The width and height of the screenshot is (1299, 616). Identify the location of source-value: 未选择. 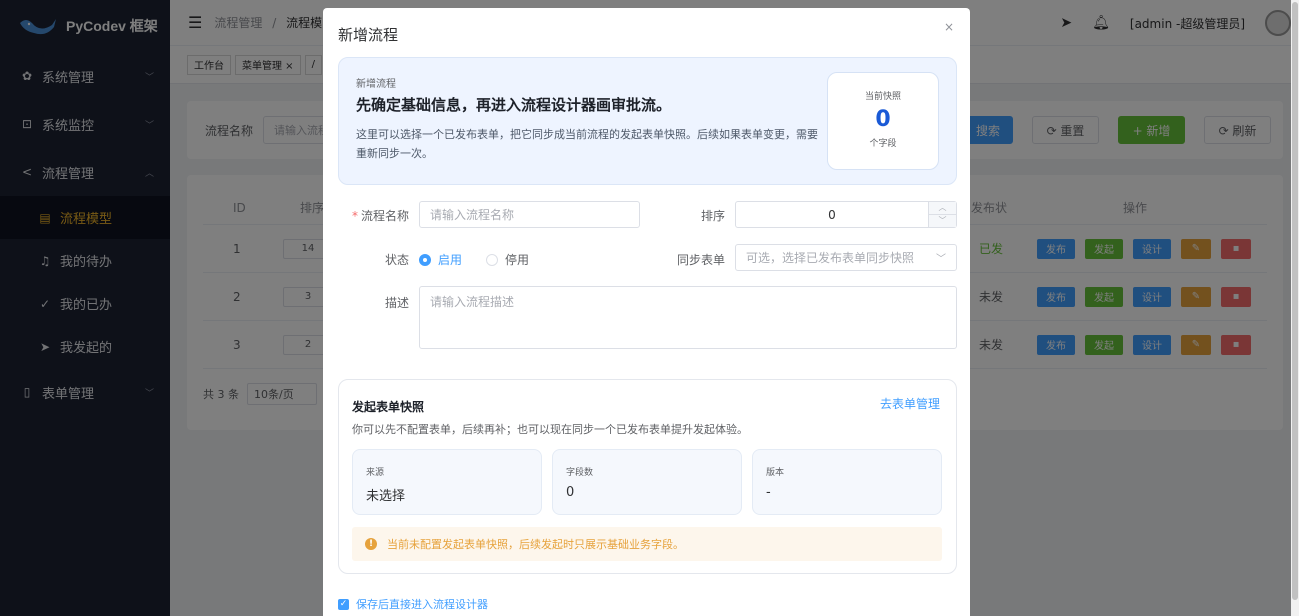
(386, 496).